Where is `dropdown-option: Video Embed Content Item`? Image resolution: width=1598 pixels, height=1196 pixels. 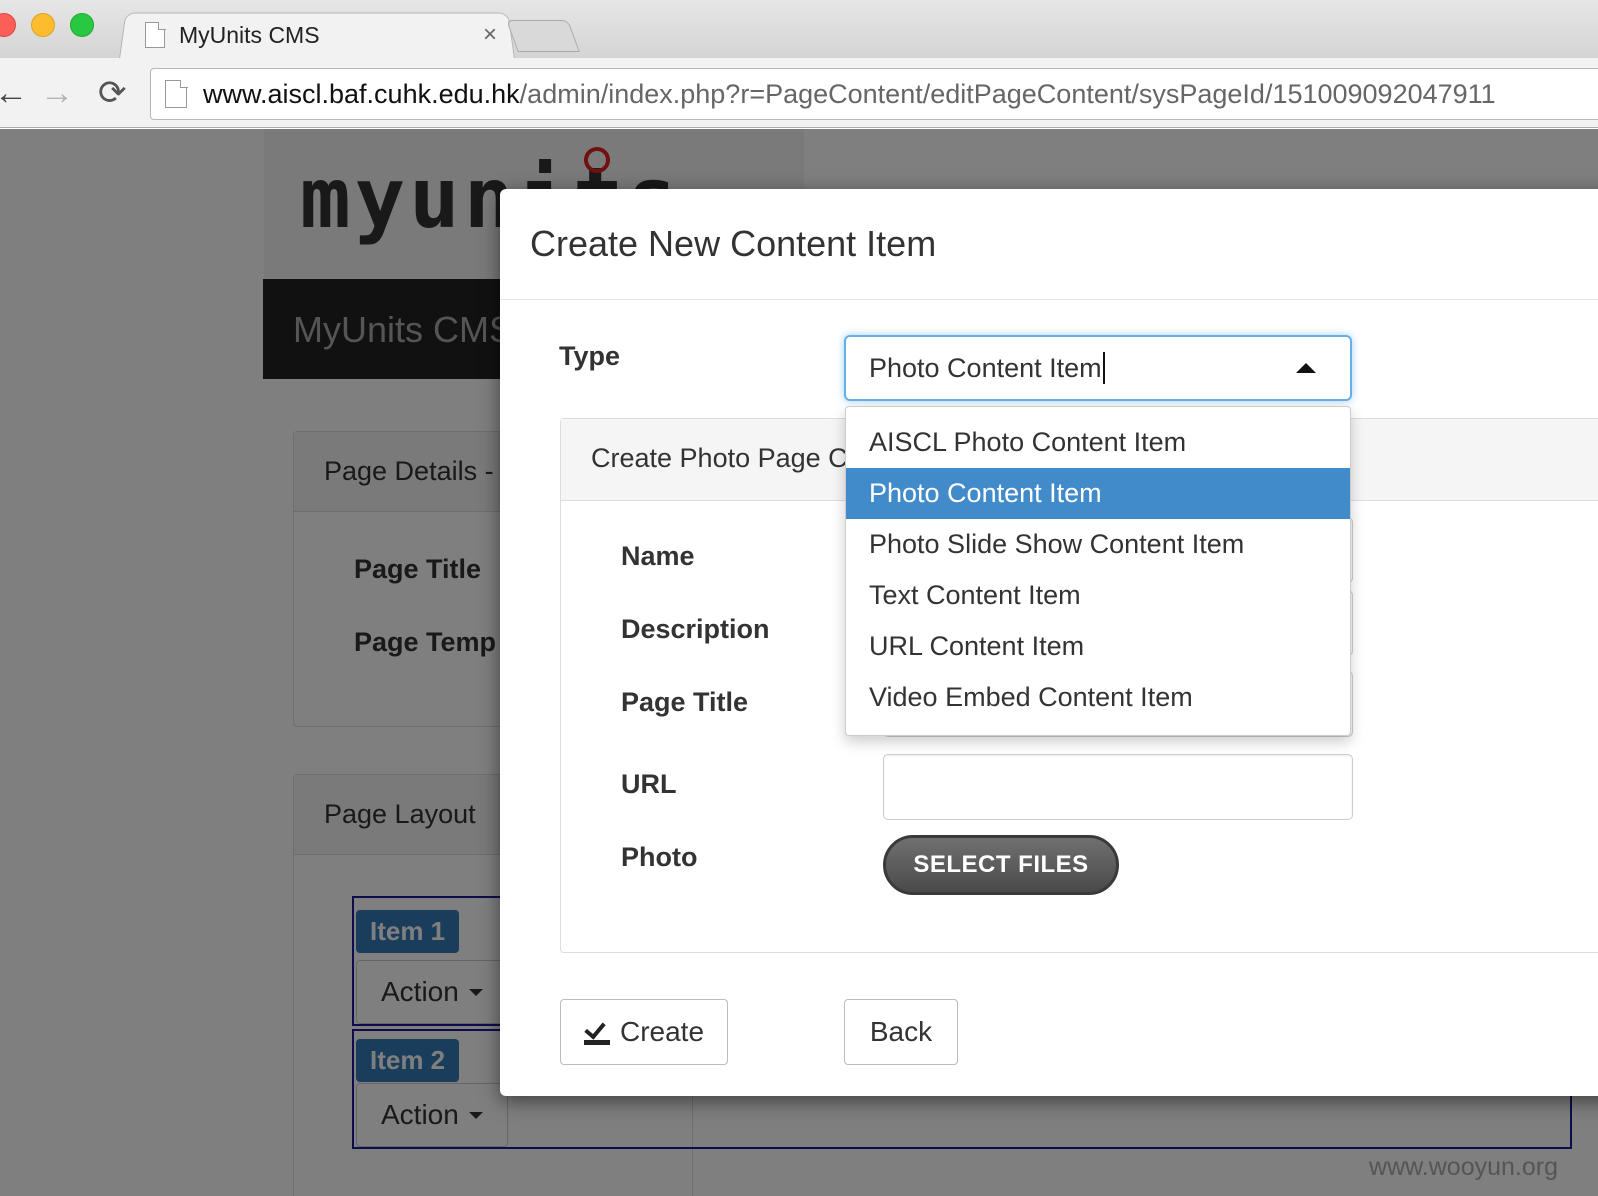
dropdown-option: Video Embed Content Item is located at coordinates (1098, 697).